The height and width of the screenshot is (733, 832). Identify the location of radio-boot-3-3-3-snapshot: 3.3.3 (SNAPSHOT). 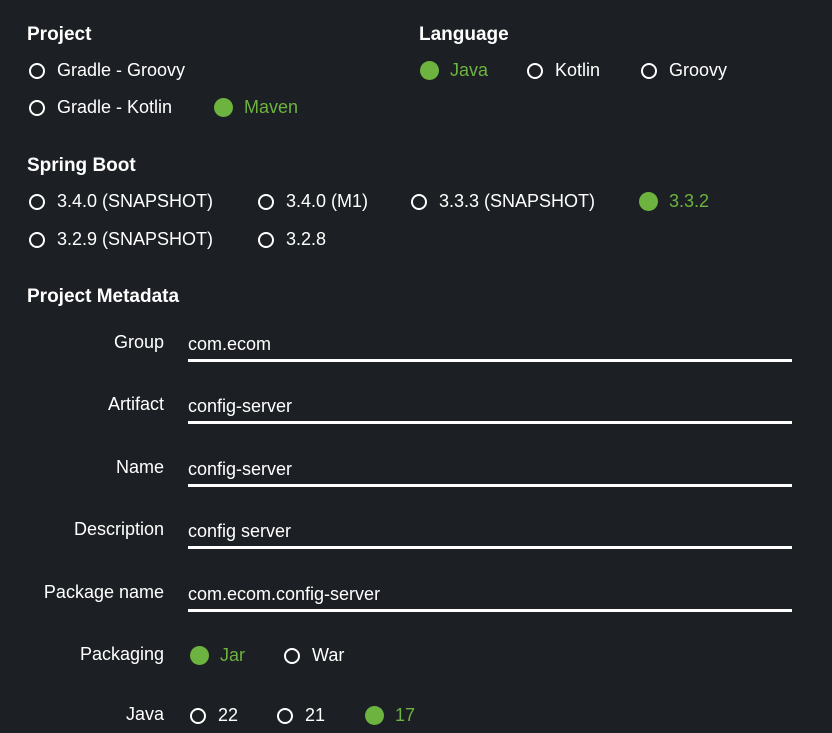
(503, 201).